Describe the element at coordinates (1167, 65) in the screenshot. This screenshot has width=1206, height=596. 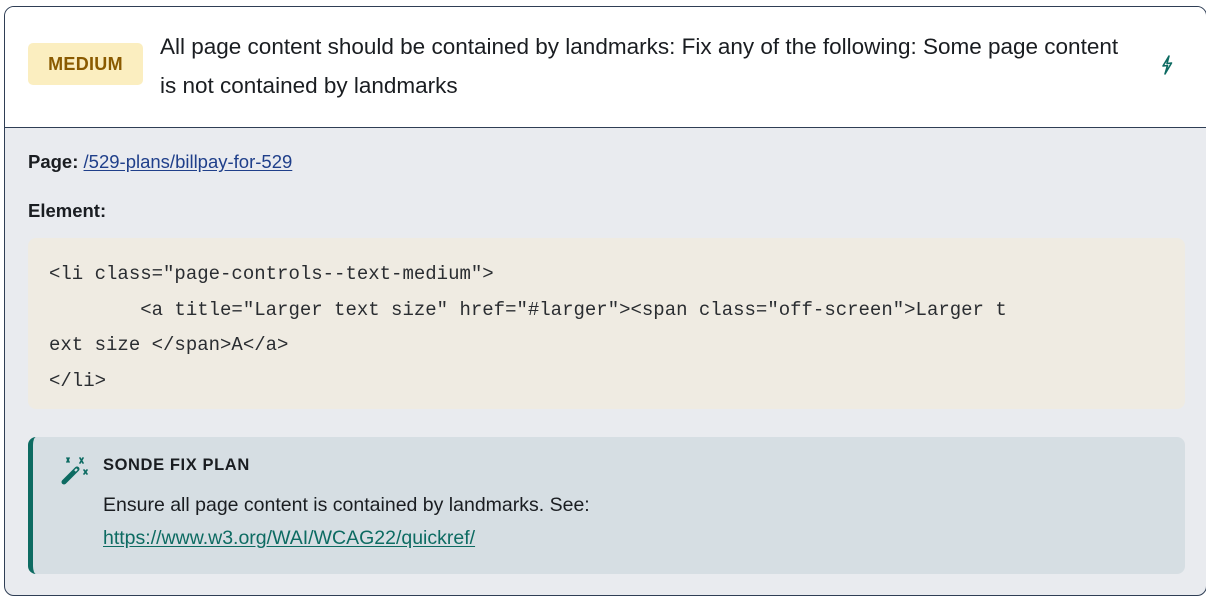
I see `lightning-bolt-icon` at that location.